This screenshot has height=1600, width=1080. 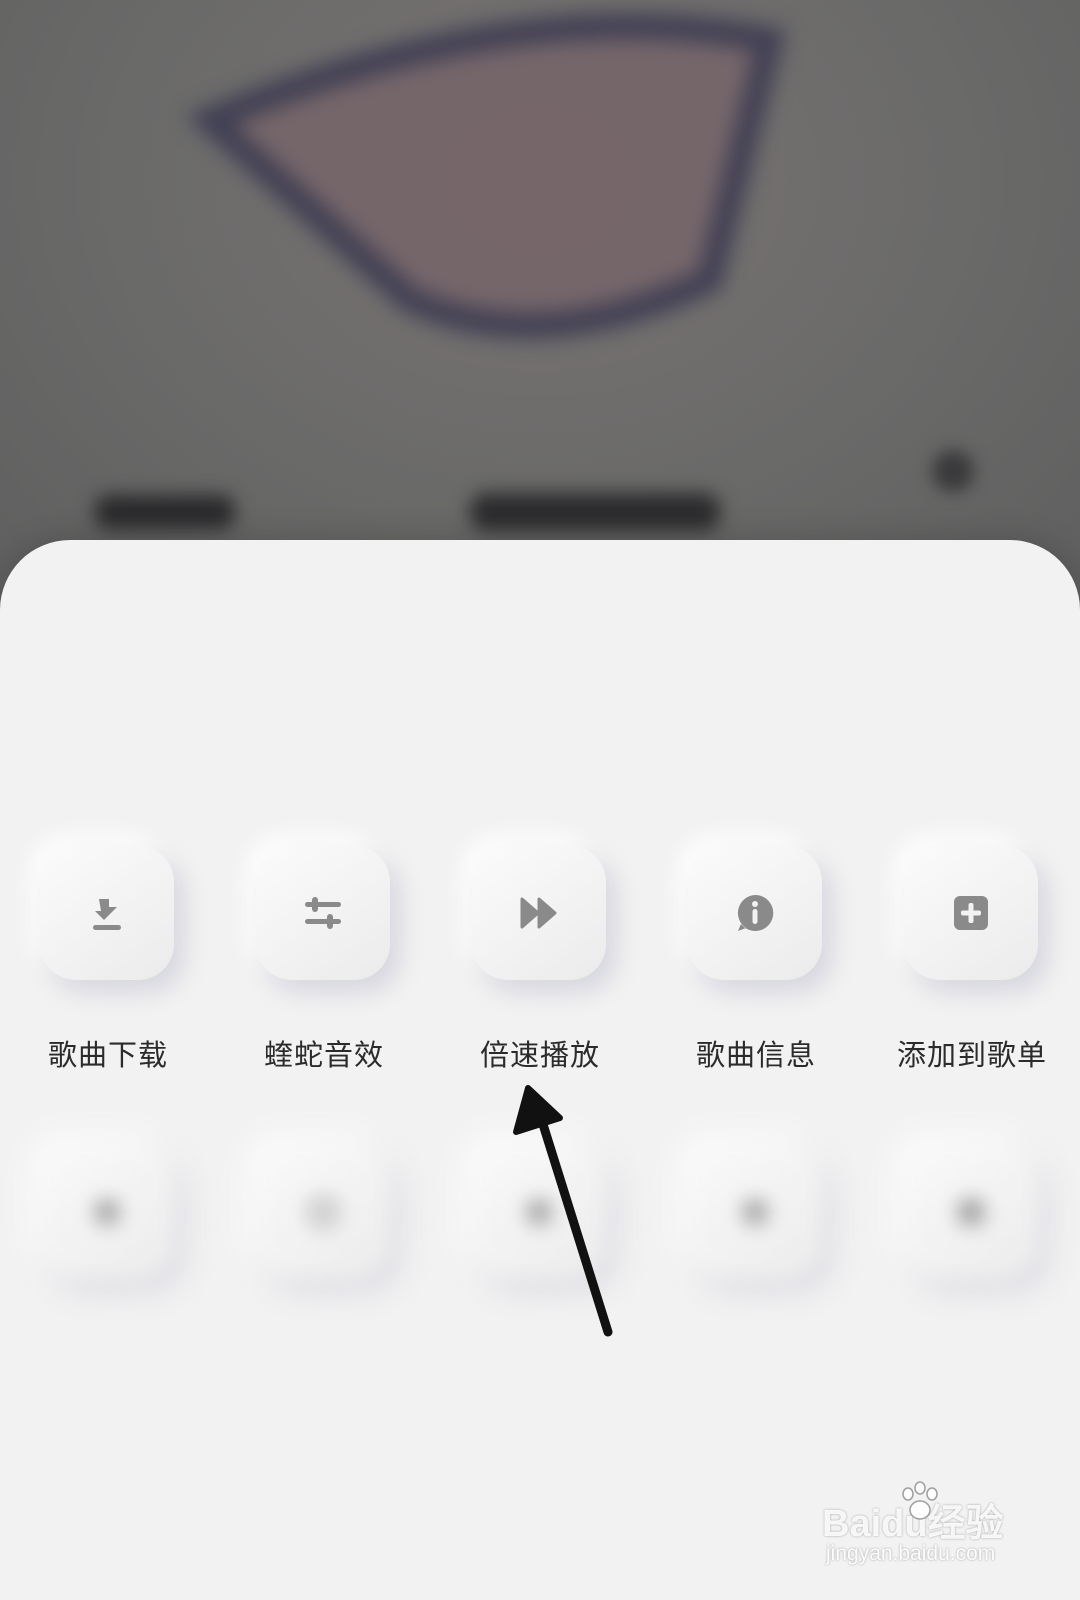 I want to click on add-to-playlist-button: 添加到歌单, so click(x=972, y=976).